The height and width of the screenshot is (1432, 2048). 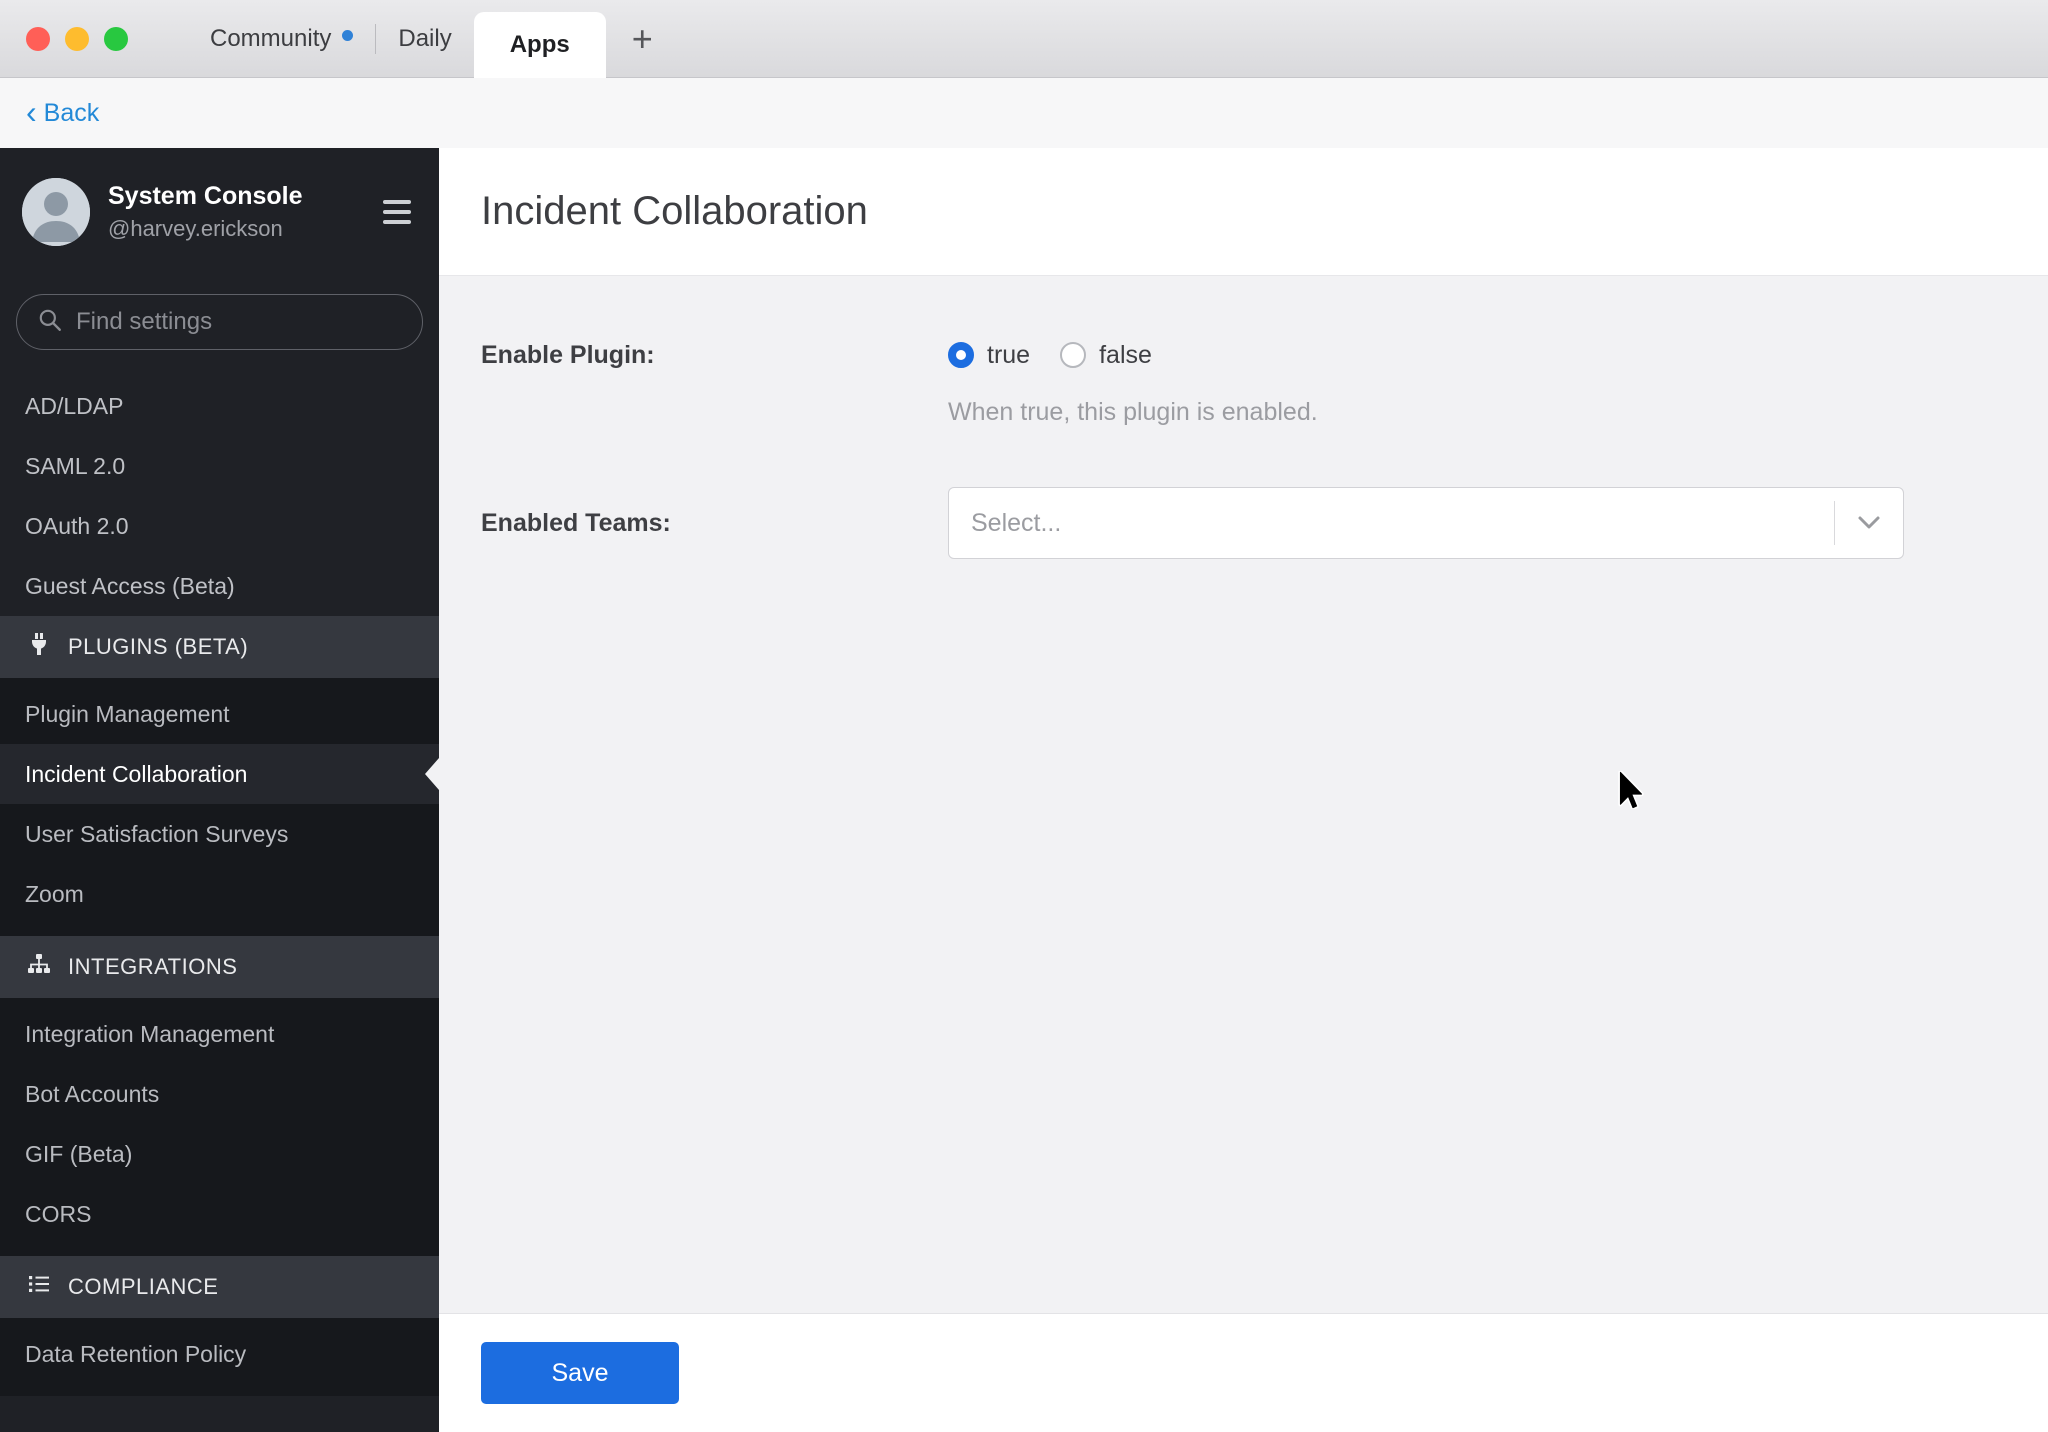 I want to click on section-compliance: COMPLIANCE, so click(x=219, y=1287).